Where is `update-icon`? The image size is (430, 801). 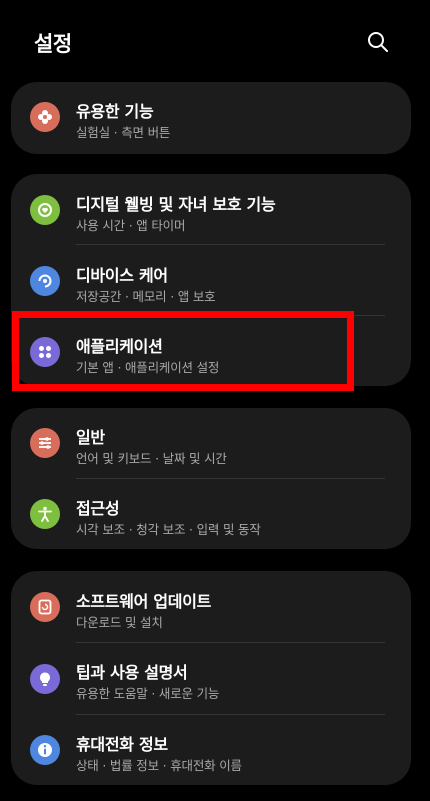 update-icon is located at coordinates (45, 607).